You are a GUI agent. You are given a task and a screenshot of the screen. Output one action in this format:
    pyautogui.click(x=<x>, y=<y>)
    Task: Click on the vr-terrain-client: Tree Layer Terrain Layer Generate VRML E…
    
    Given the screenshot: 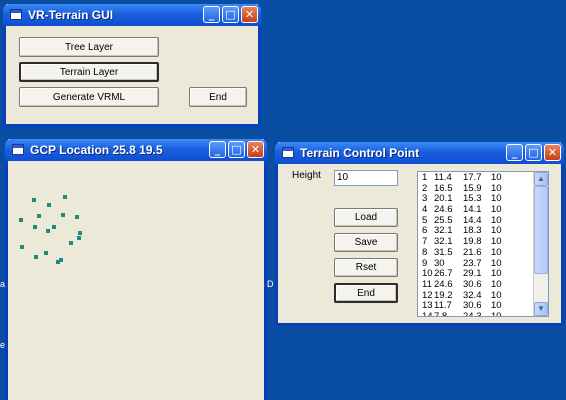 What is the action you would take?
    pyautogui.click(x=132, y=75)
    